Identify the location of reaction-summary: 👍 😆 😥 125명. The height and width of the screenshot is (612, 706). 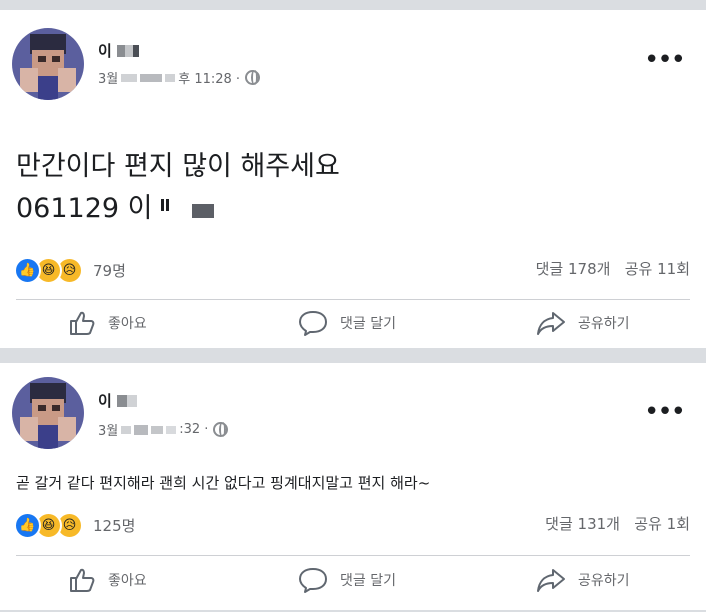
(74, 525).